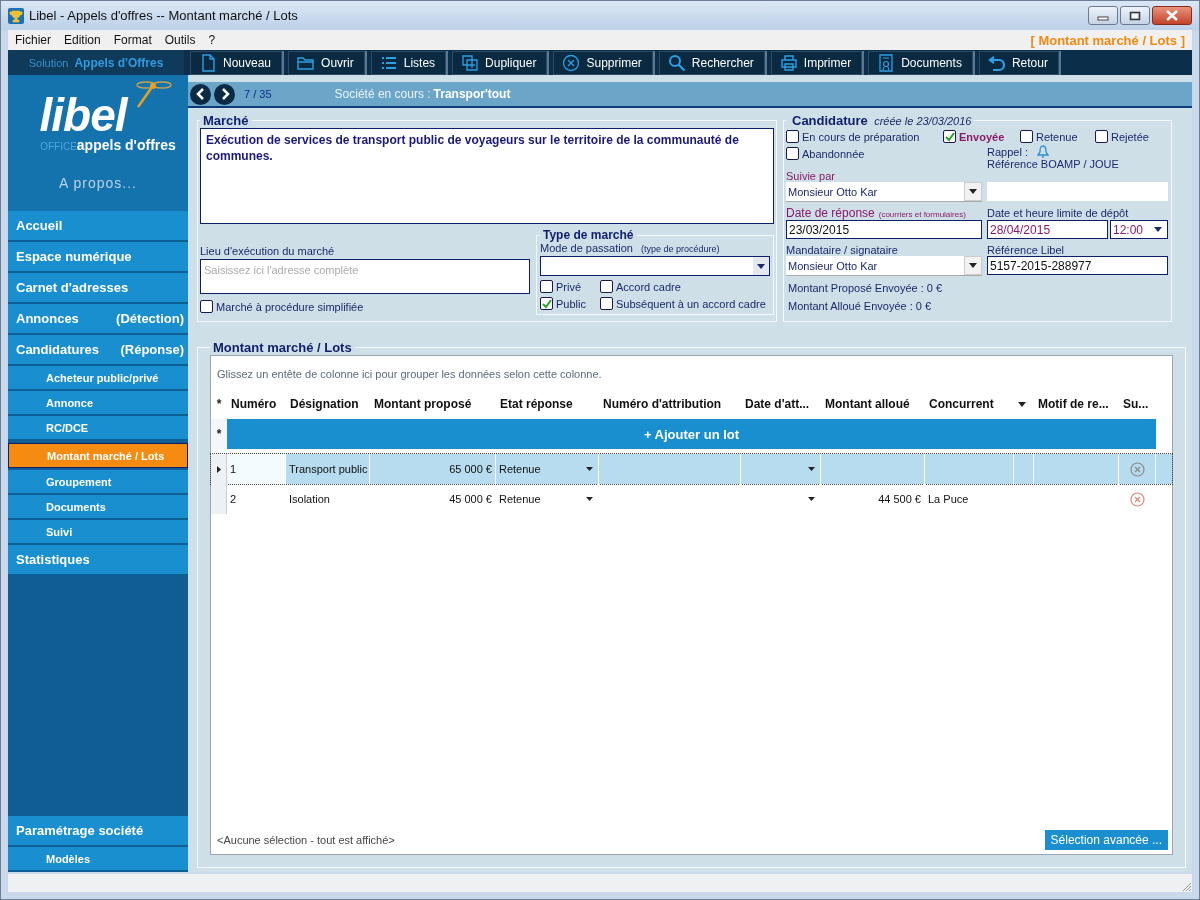 The image size is (1200, 900). I want to click on grid-row: 2 Isolation 45 000 € Retenue 44 500 € La Puce, so click(691, 499).